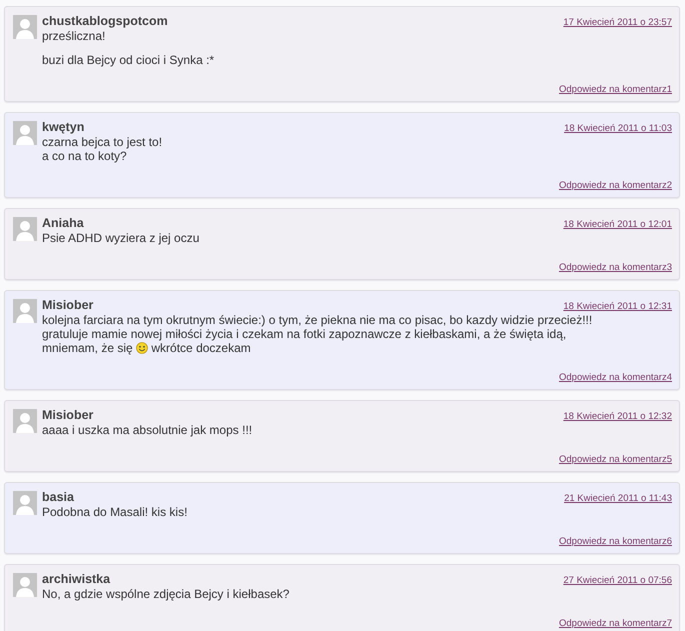 The image size is (685, 631). Describe the element at coordinates (318, 334) in the screenshot. I see `comment-text: kolejna farciara na tym okrutnym świecie:) o tym, że piekna nie ma co pisac, bo kazdy widzie przecież!!! gratuluje mamie nowej miłości życia i czekam na fotki zapoznawcze z kiełbaskami, a że święta idą, mniemam, że się wkrótce doczekam` at that location.